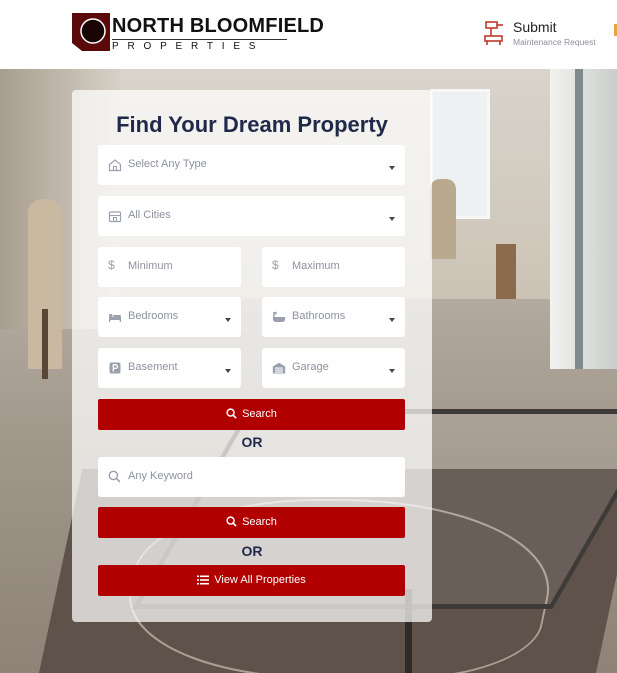  What do you see at coordinates (252, 551) in the screenshot?
I see `or-divider-2: OR` at bounding box center [252, 551].